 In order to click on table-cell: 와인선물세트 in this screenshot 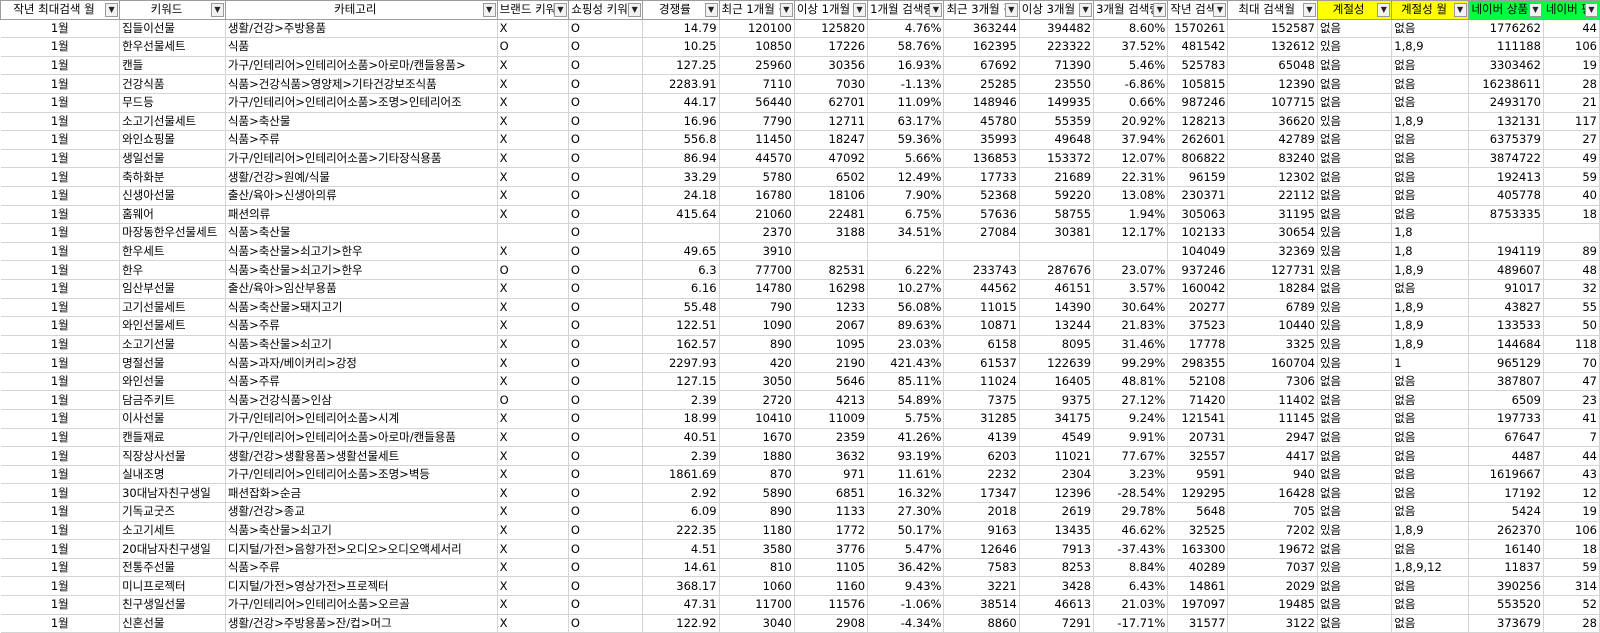, I will do `click(172, 326)`.